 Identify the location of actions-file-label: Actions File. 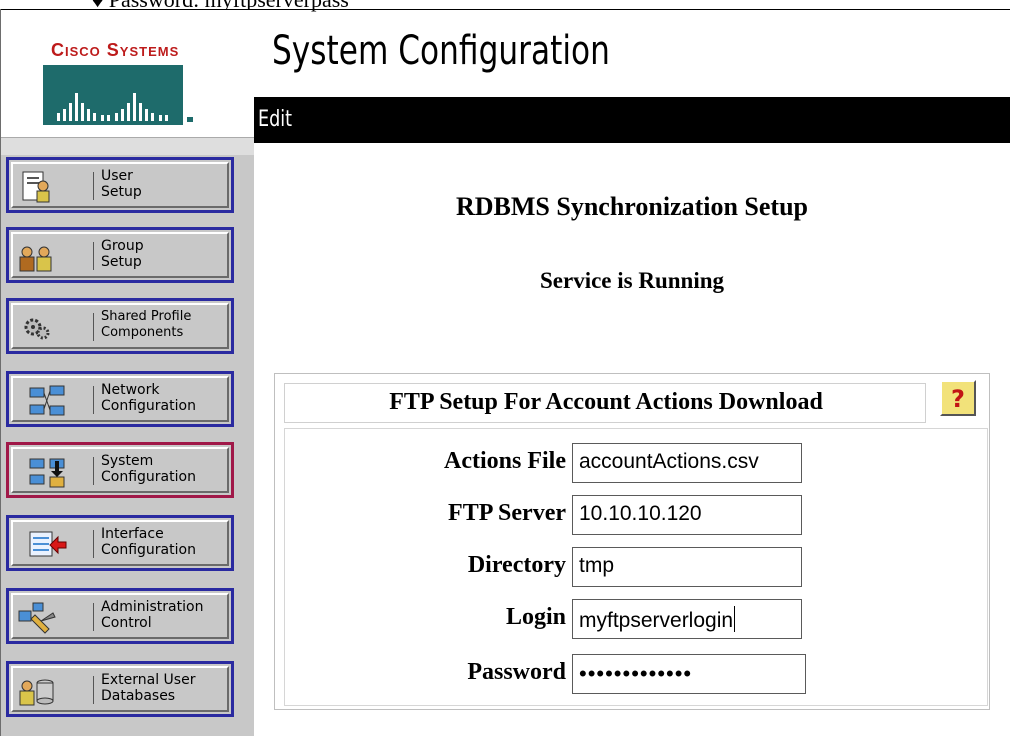
(505, 461).